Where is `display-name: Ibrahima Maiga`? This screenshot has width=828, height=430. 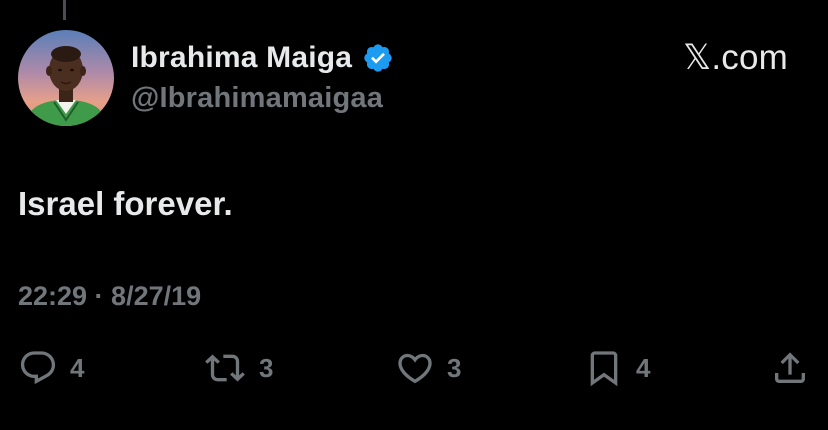 display-name: Ibrahima Maiga is located at coordinates (241, 58).